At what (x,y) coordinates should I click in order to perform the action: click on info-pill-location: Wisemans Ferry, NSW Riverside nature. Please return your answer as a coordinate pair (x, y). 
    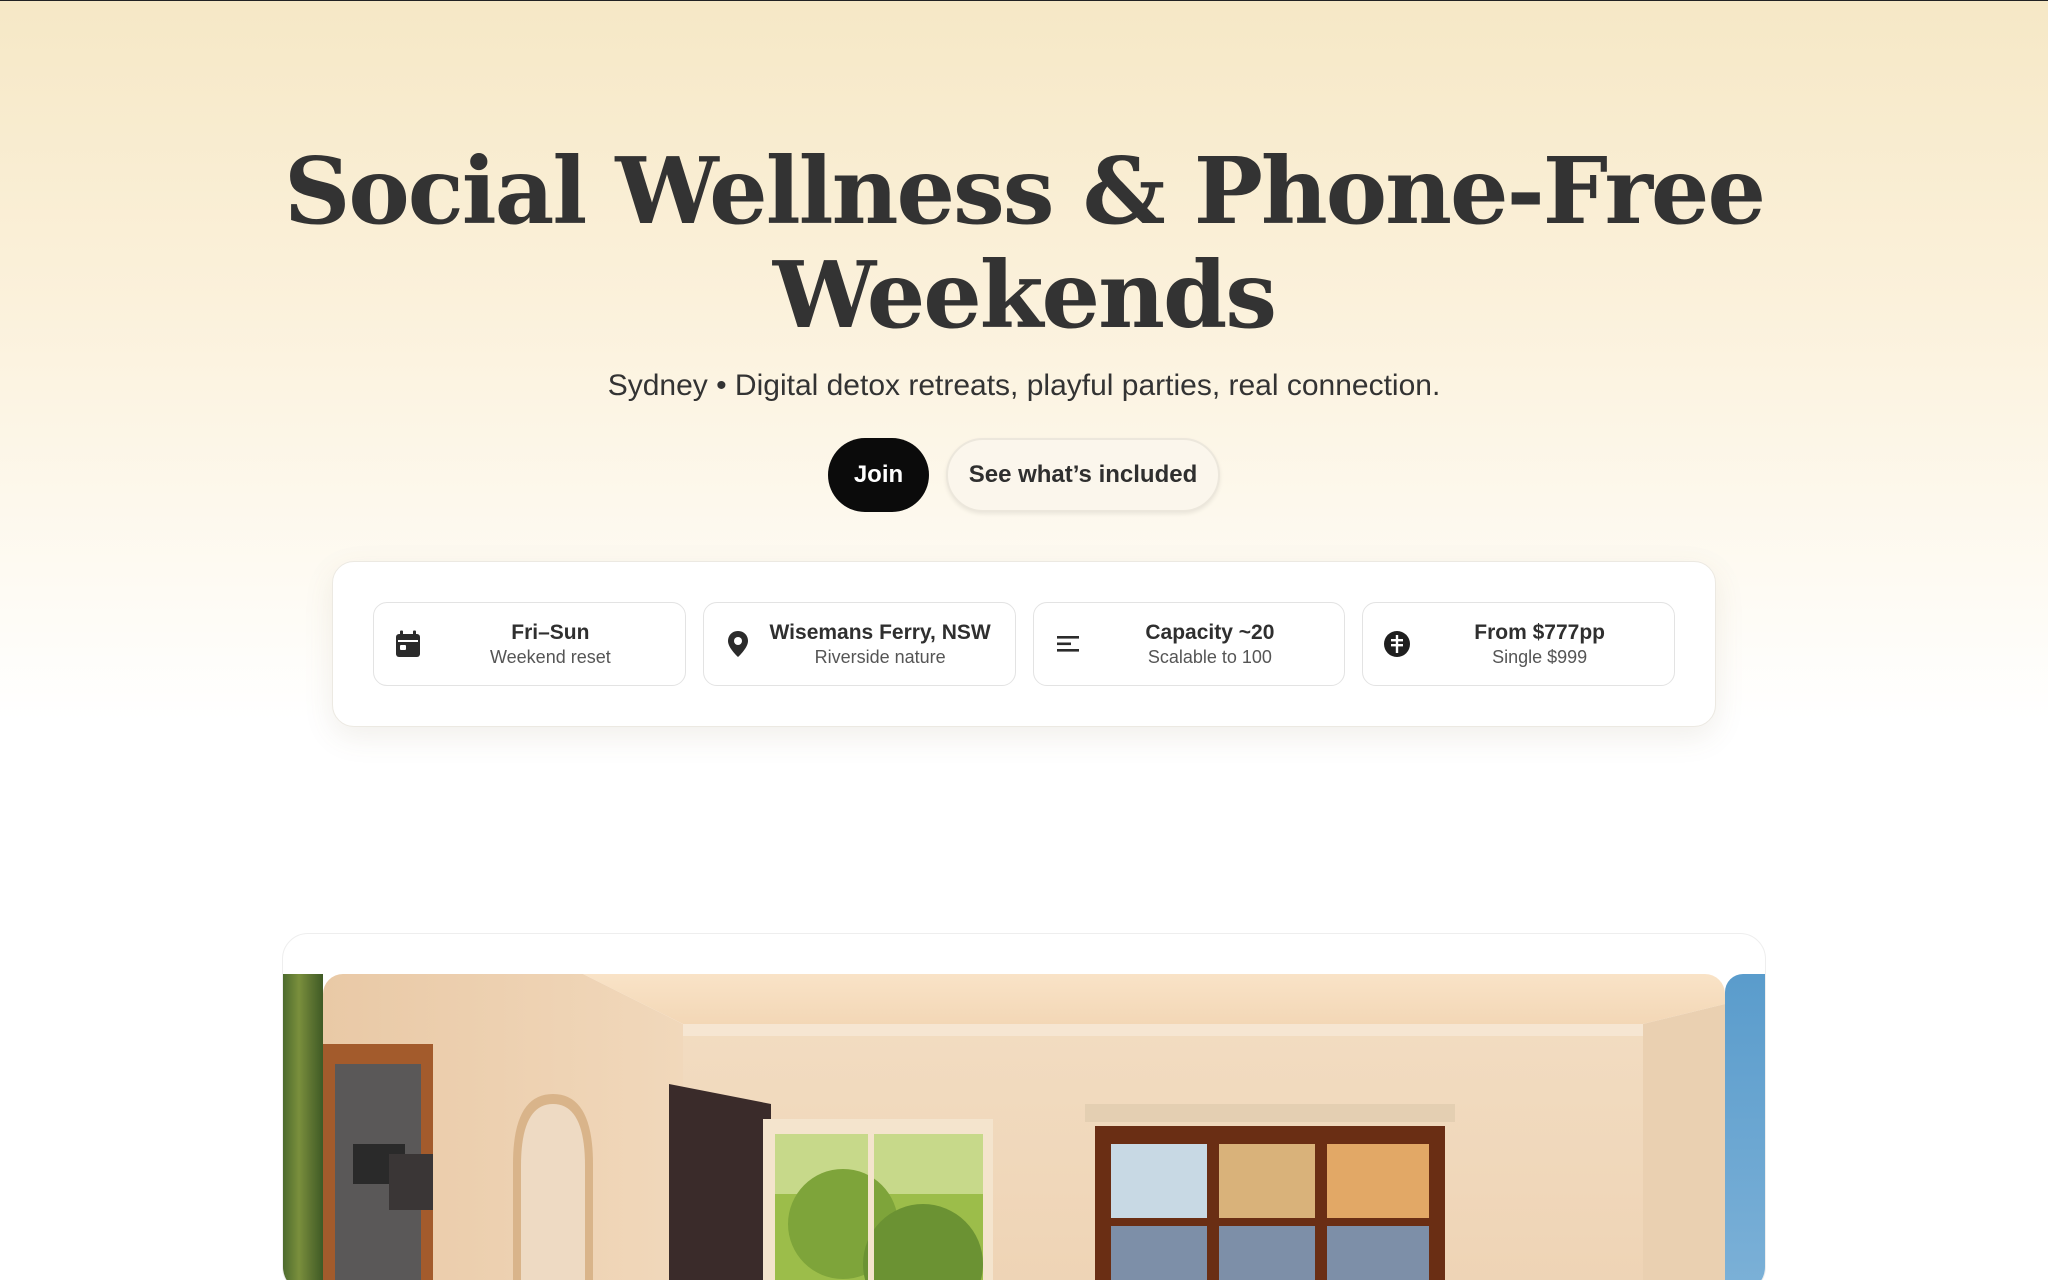
    Looking at the image, I should click on (859, 644).